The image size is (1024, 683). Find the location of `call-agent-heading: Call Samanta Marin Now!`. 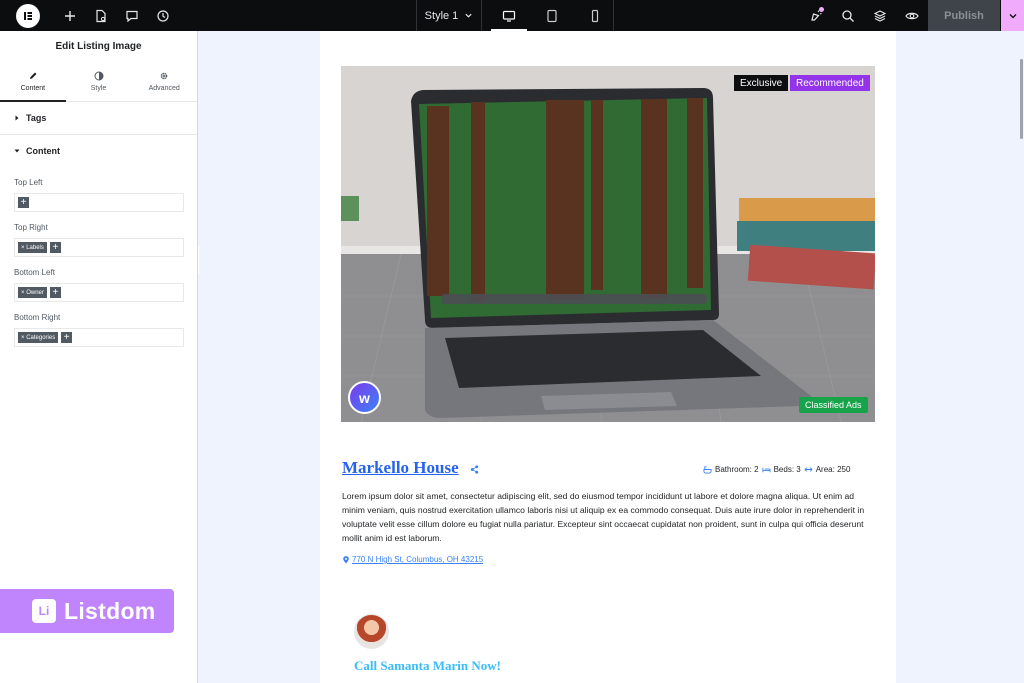

call-agent-heading: Call Samanta Marin Now! is located at coordinates (427, 666).